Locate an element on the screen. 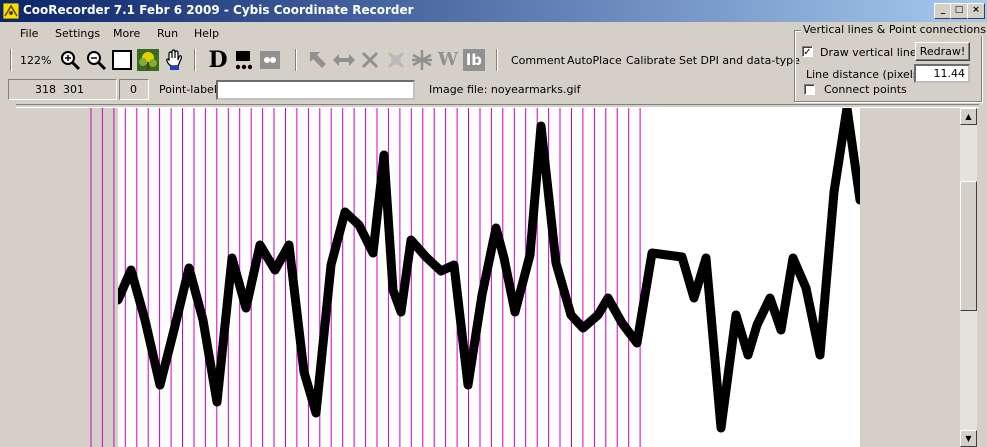  pan-hand-button is located at coordinates (174, 60).